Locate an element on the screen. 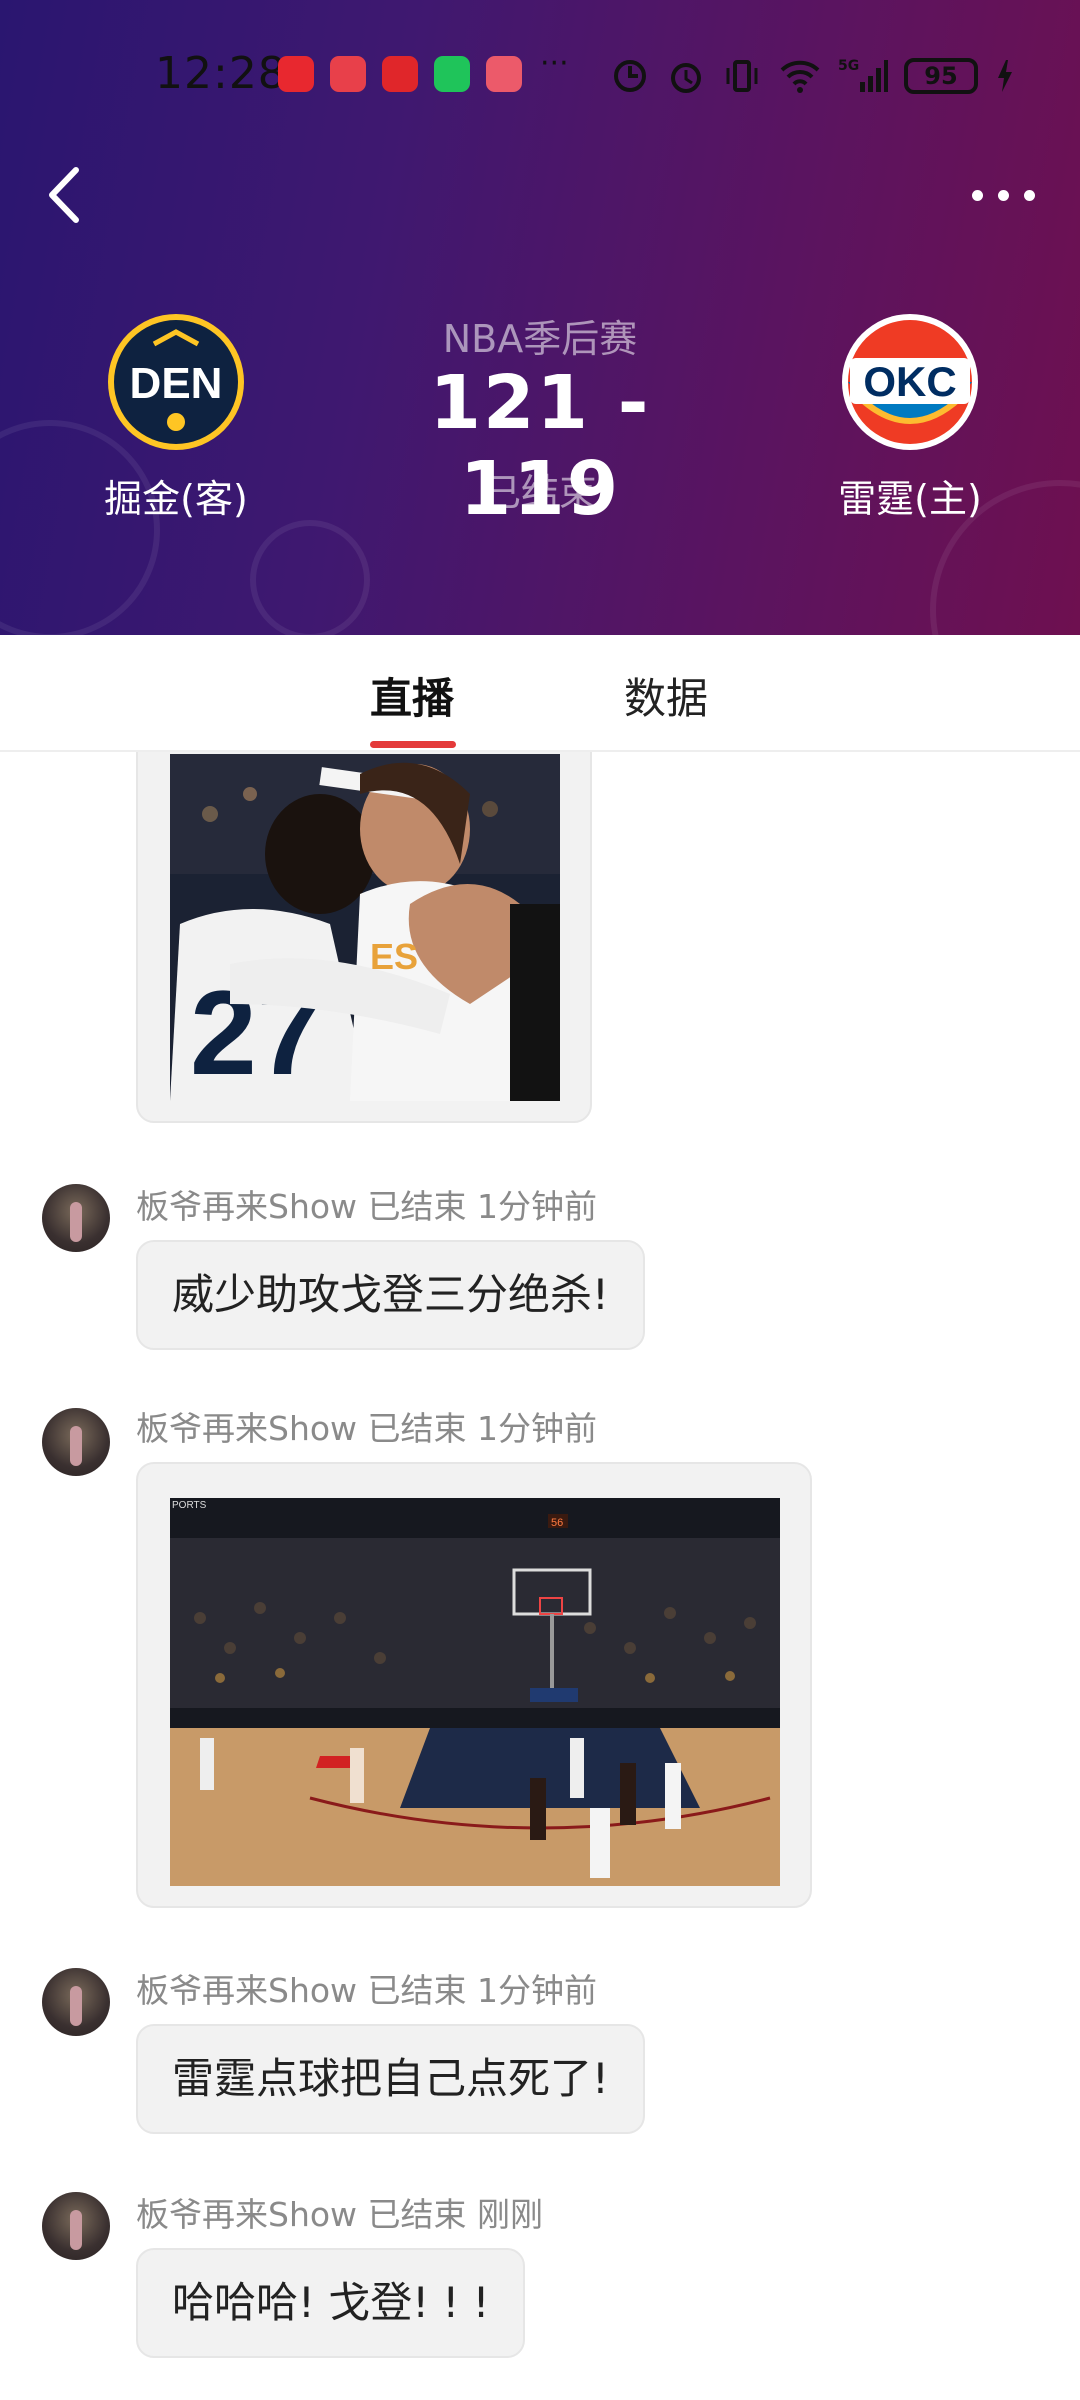 The width and height of the screenshot is (1080, 2400). message-bubble: 哈哈哈! 戈登! ! ! is located at coordinates (331, 2303).